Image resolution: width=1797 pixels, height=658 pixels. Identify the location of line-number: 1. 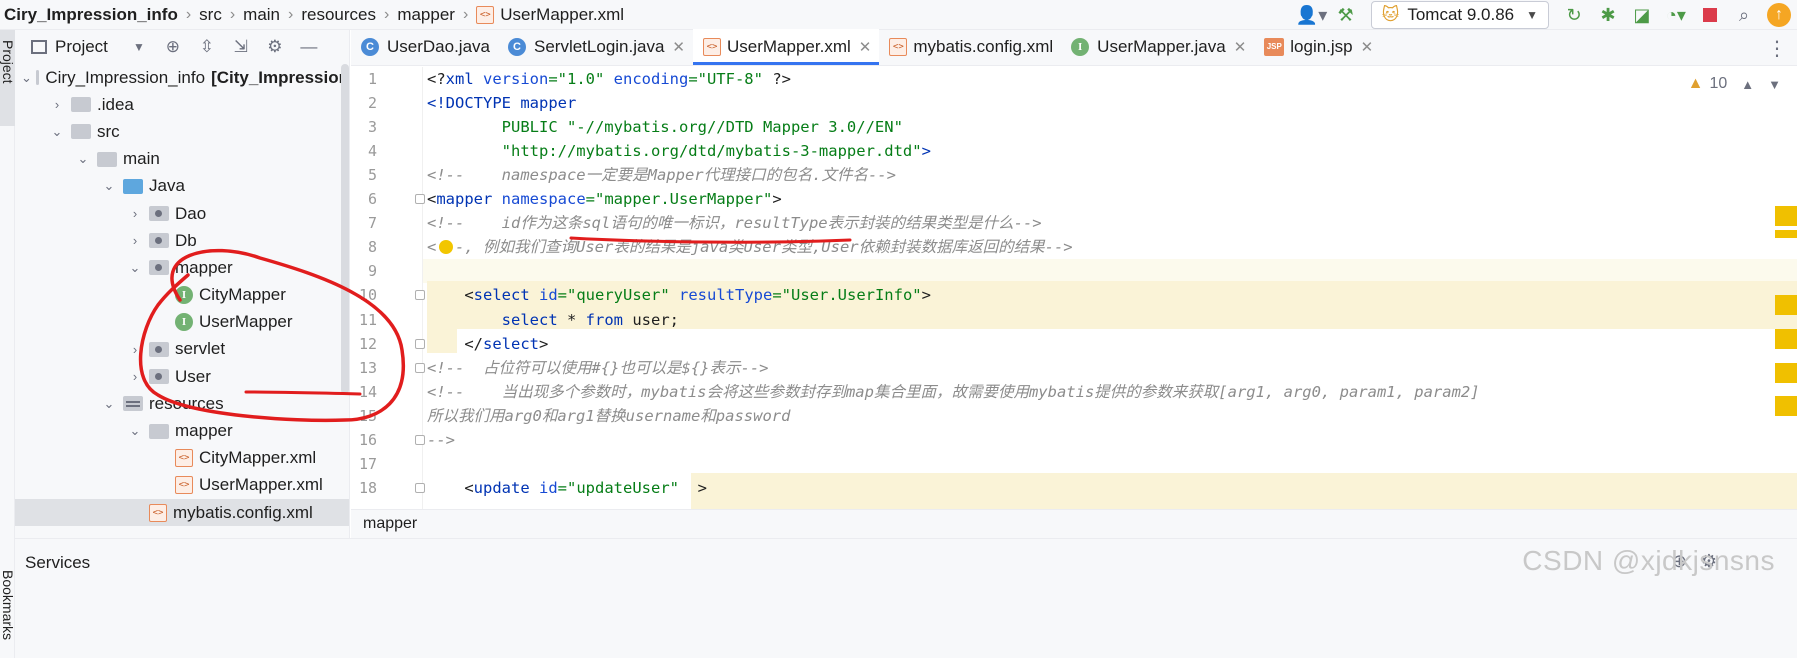
(372, 79).